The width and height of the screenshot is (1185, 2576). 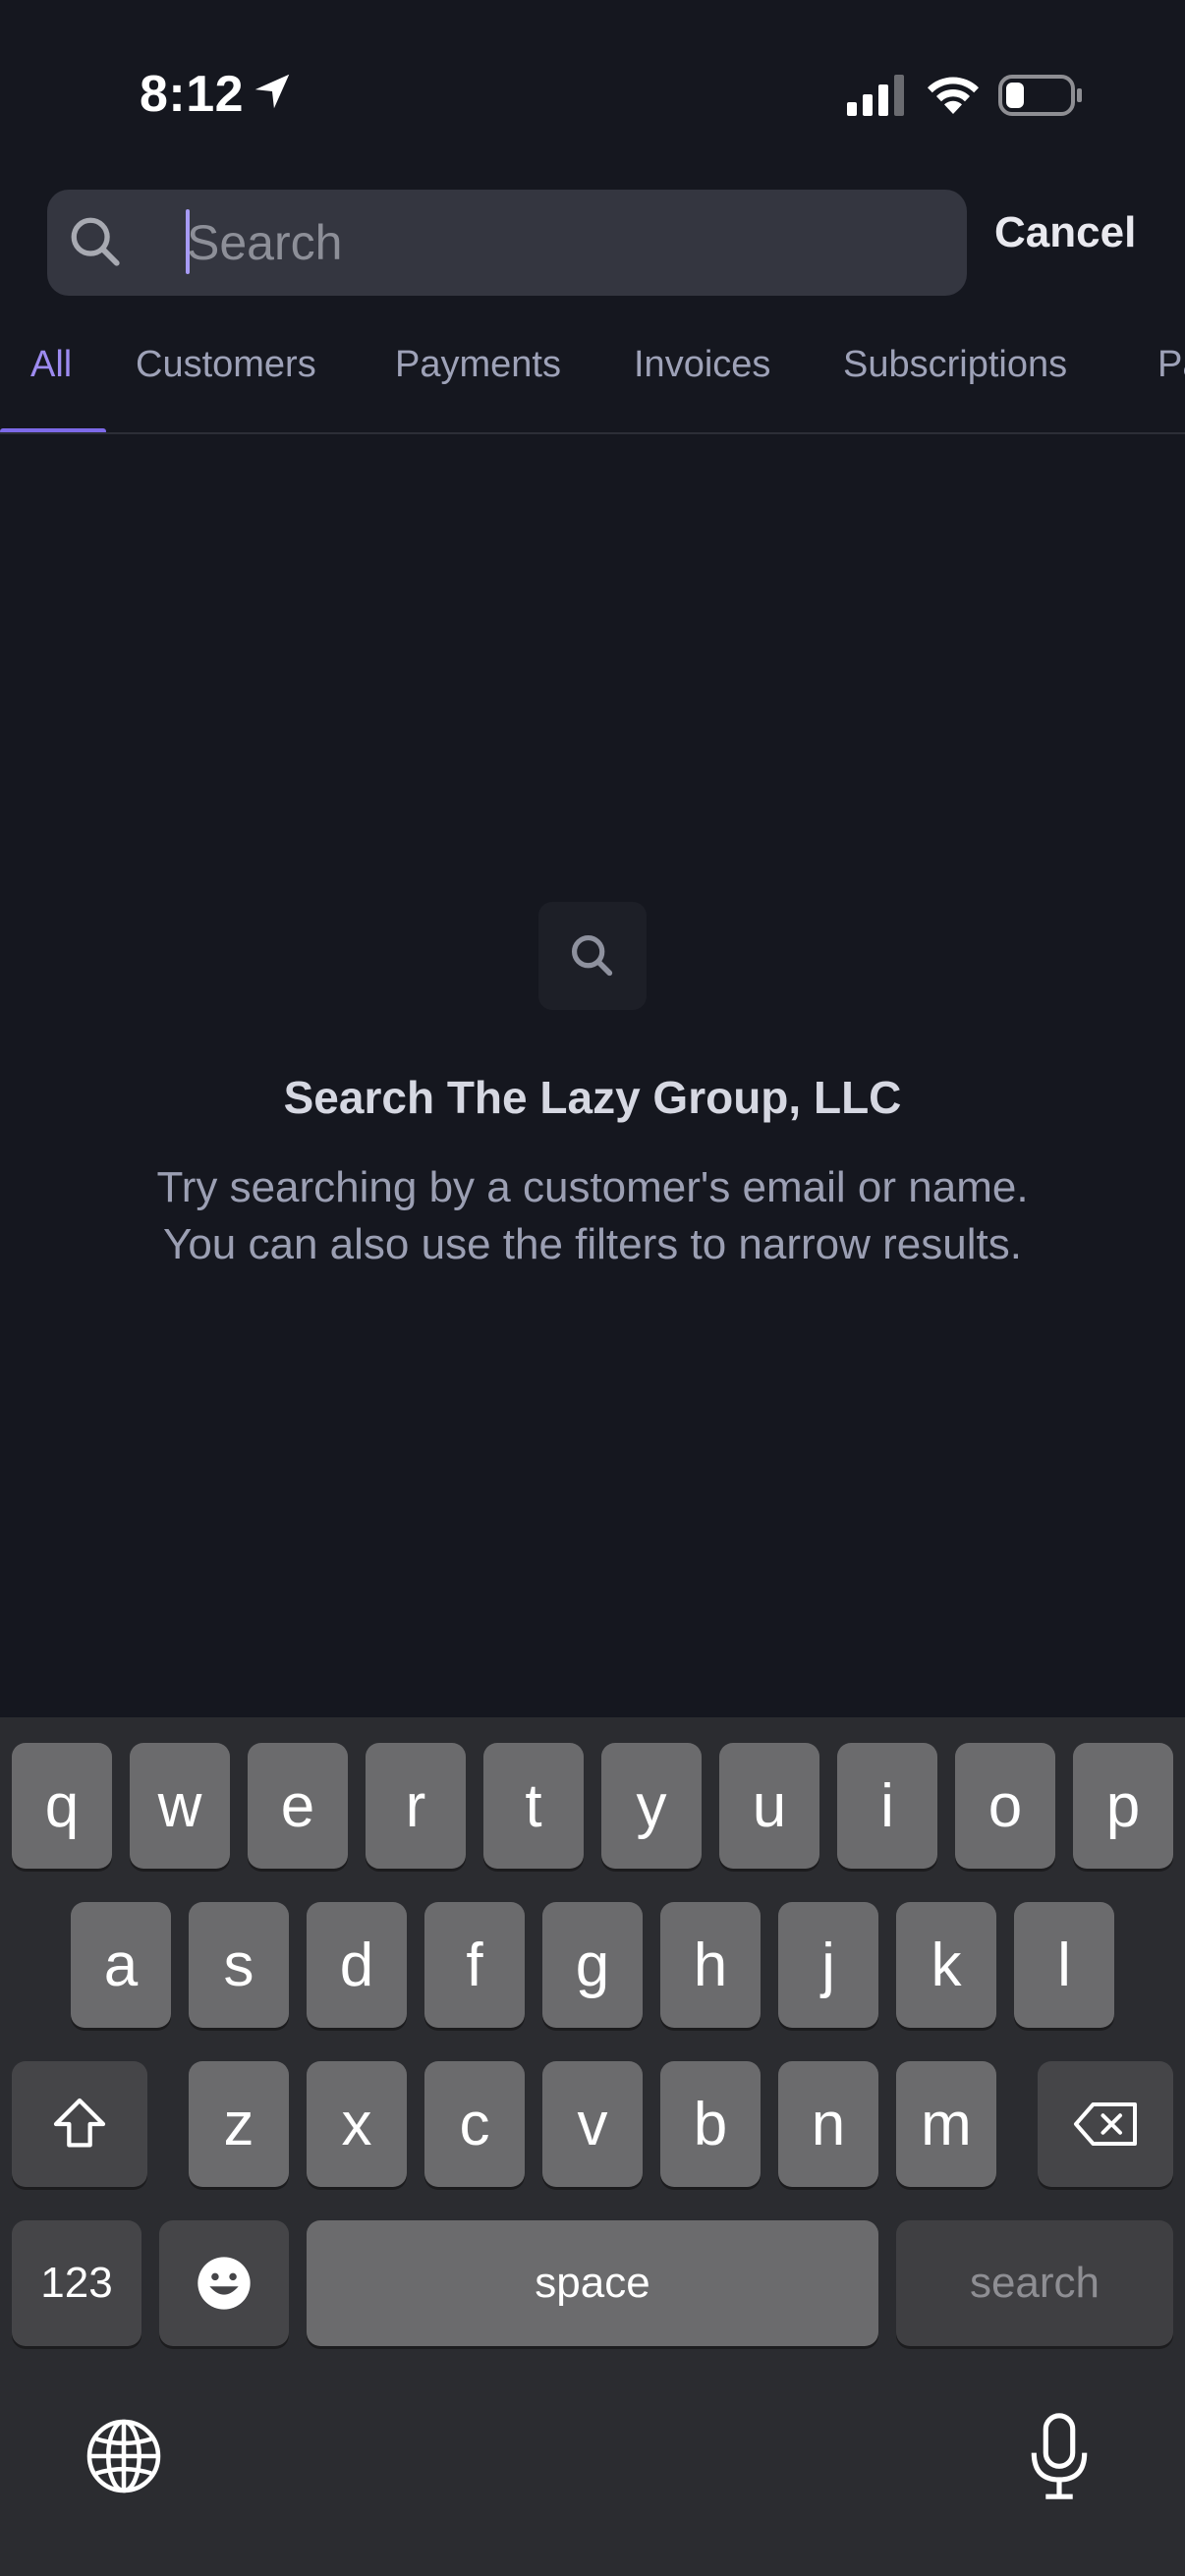 I want to click on emoji-key, so click(x=224, y=2283).